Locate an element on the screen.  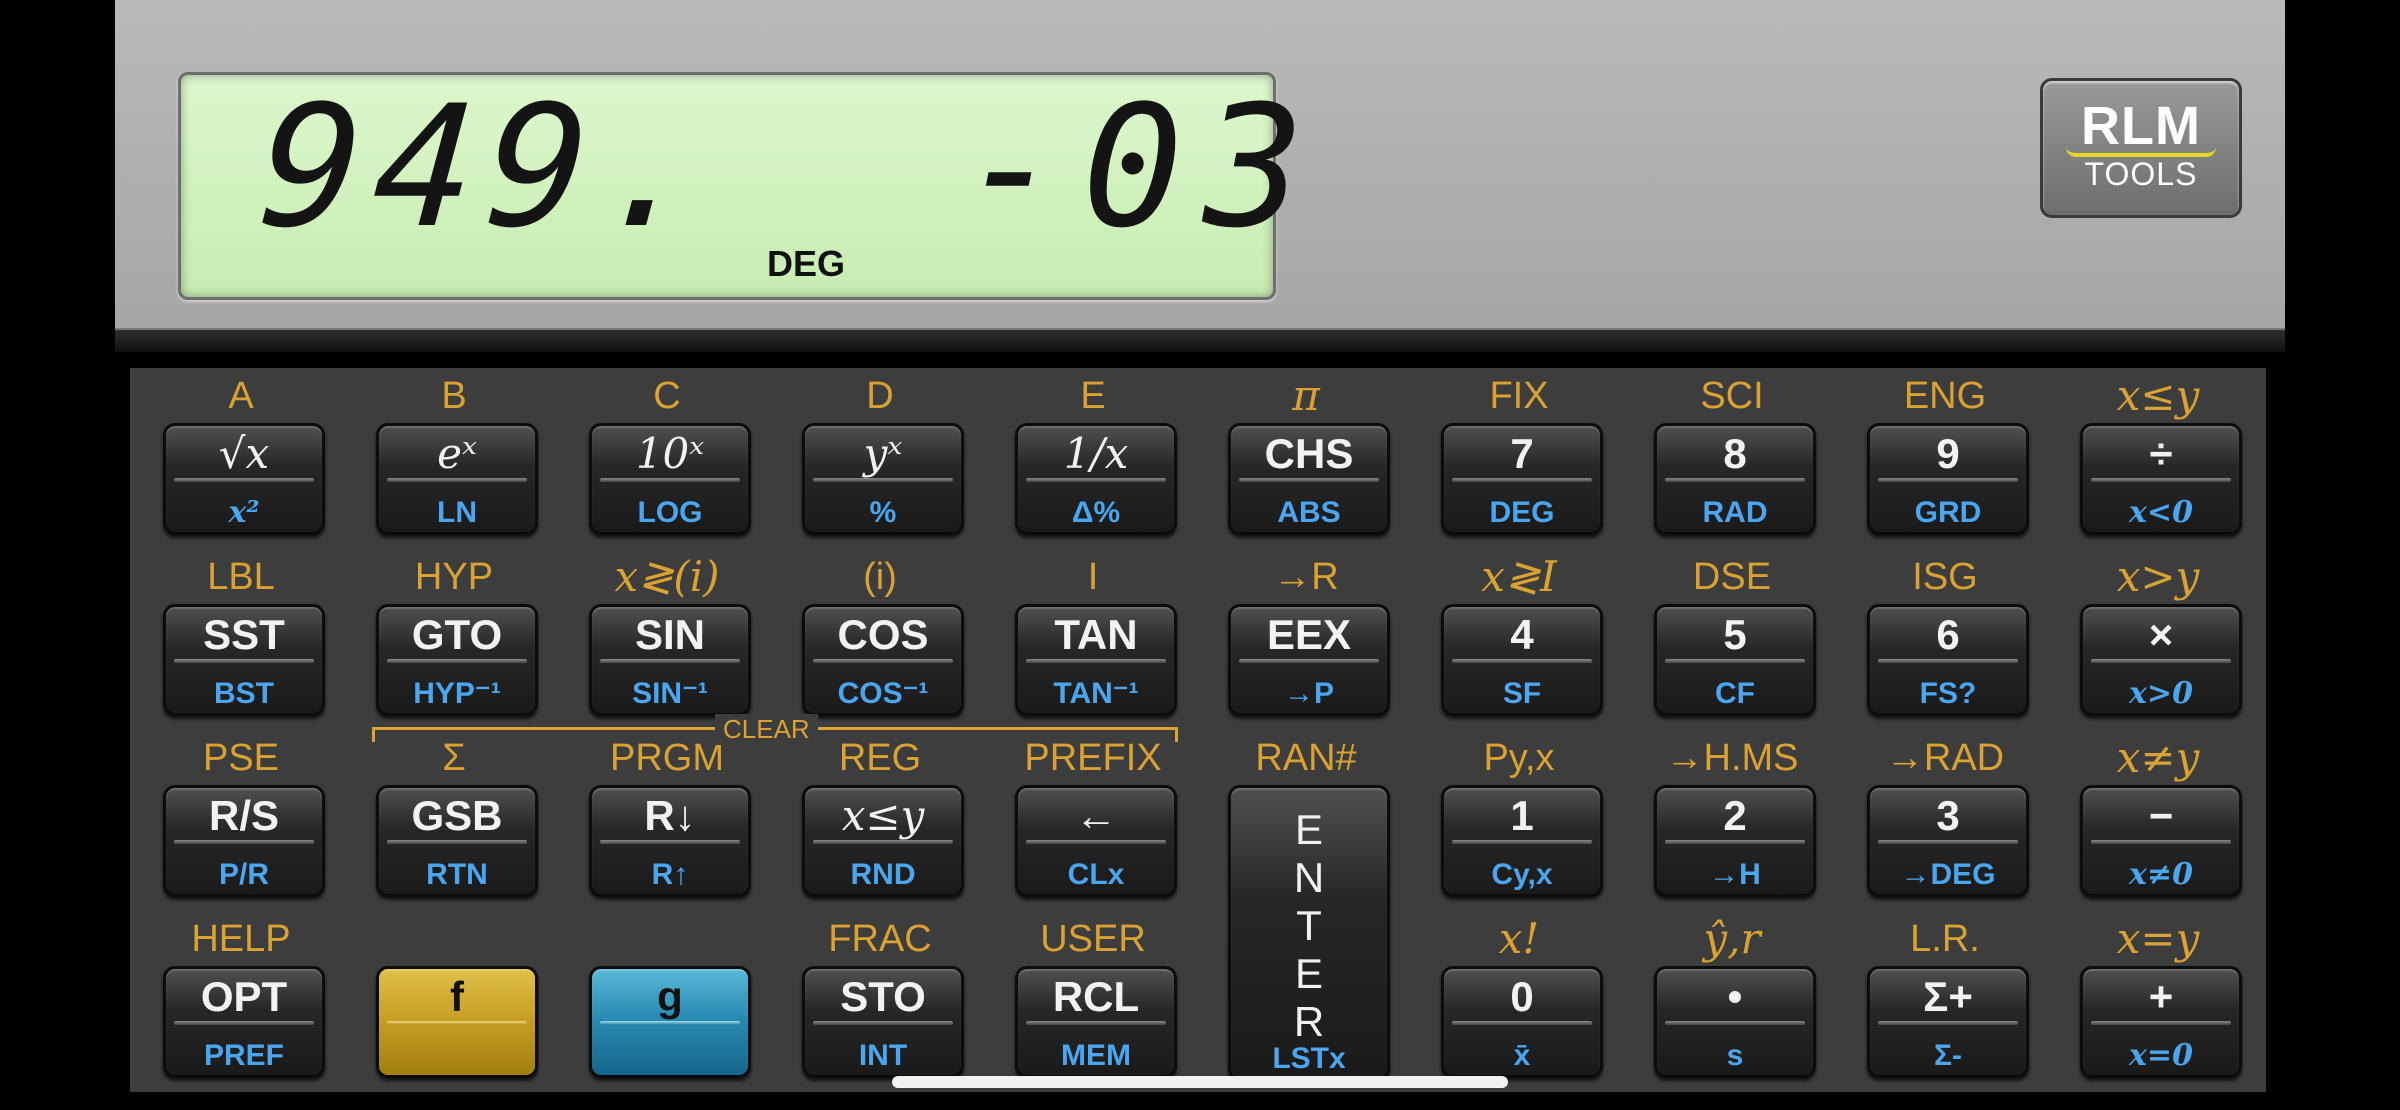
key-main-label: ENTER is located at coordinates (1309, 925).